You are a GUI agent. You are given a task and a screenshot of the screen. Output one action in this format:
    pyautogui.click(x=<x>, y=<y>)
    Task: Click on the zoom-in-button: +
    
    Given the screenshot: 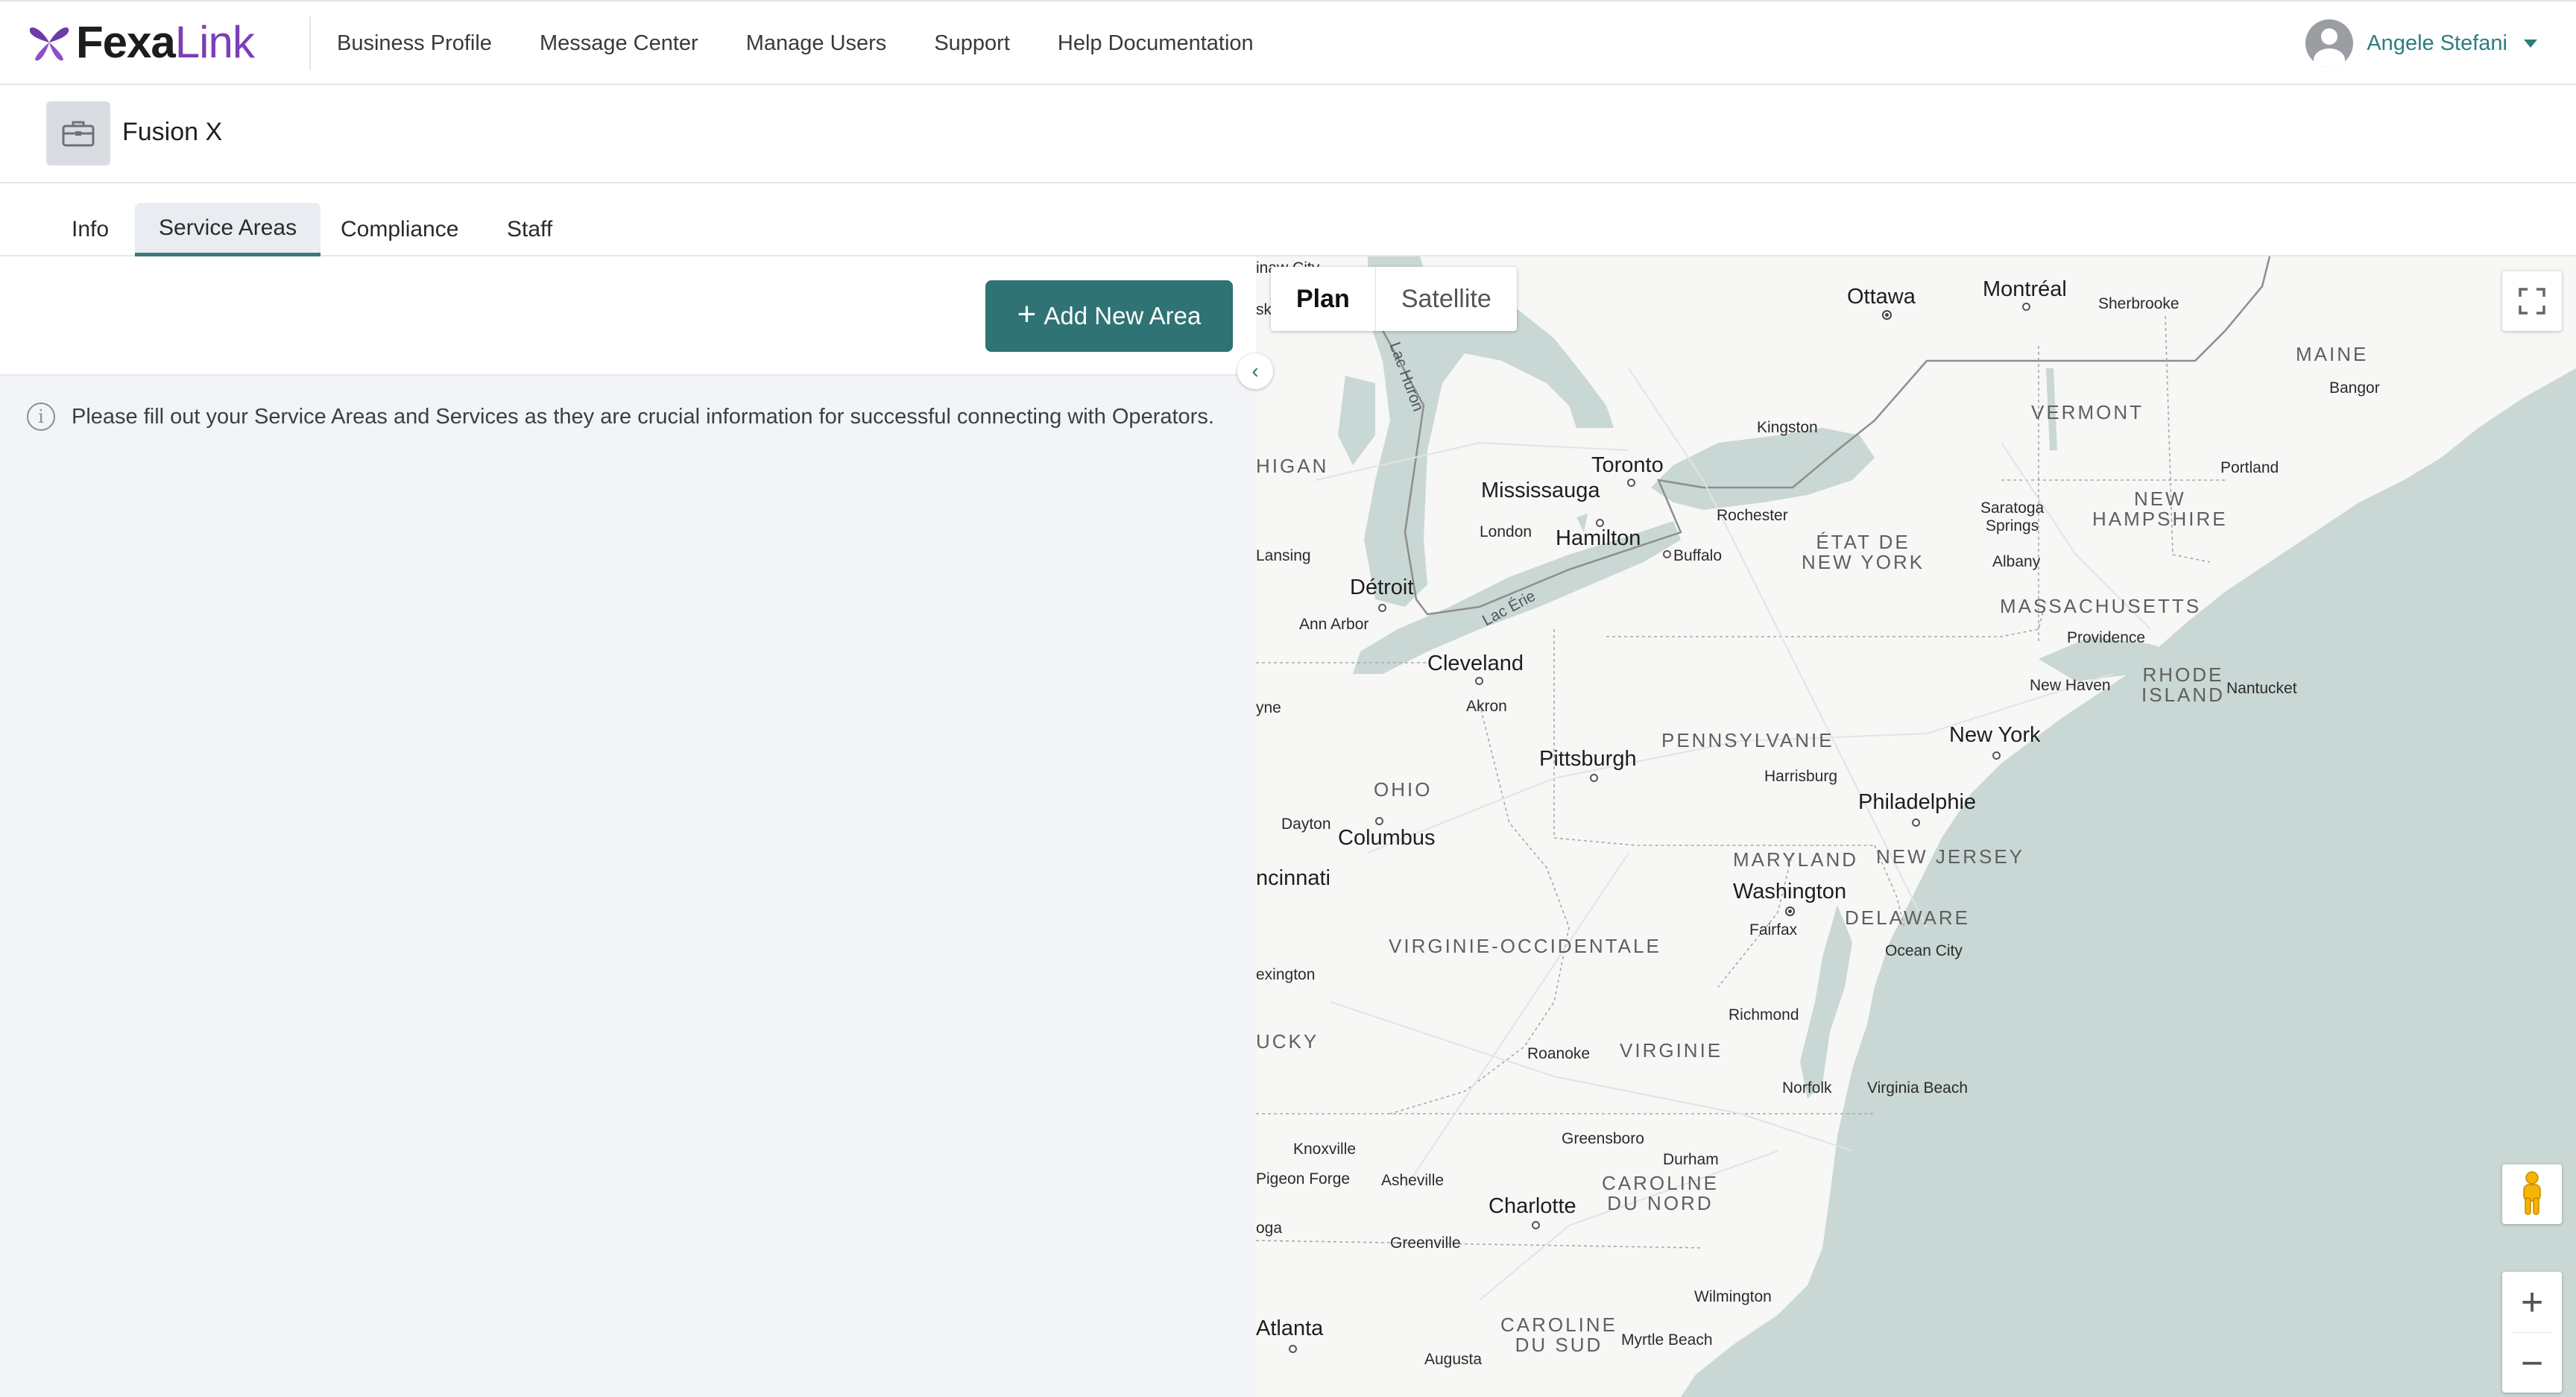 What is the action you would take?
    pyautogui.click(x=2532, y=1302)
    